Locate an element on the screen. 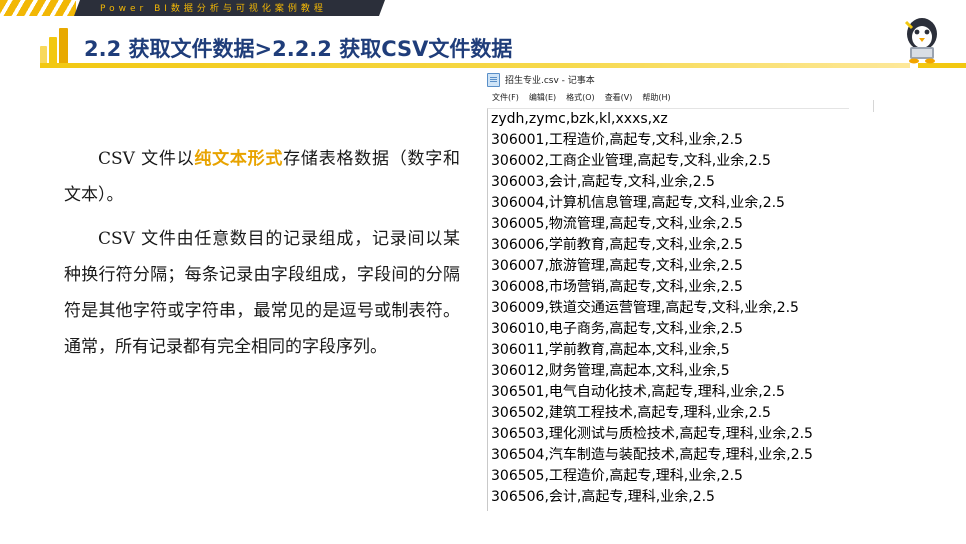 This screenshot has height=544, width=966. csv-line: 306502,建筑工程技术,高起专,理科,业余,2.5 is located at coordinates (631, 413).